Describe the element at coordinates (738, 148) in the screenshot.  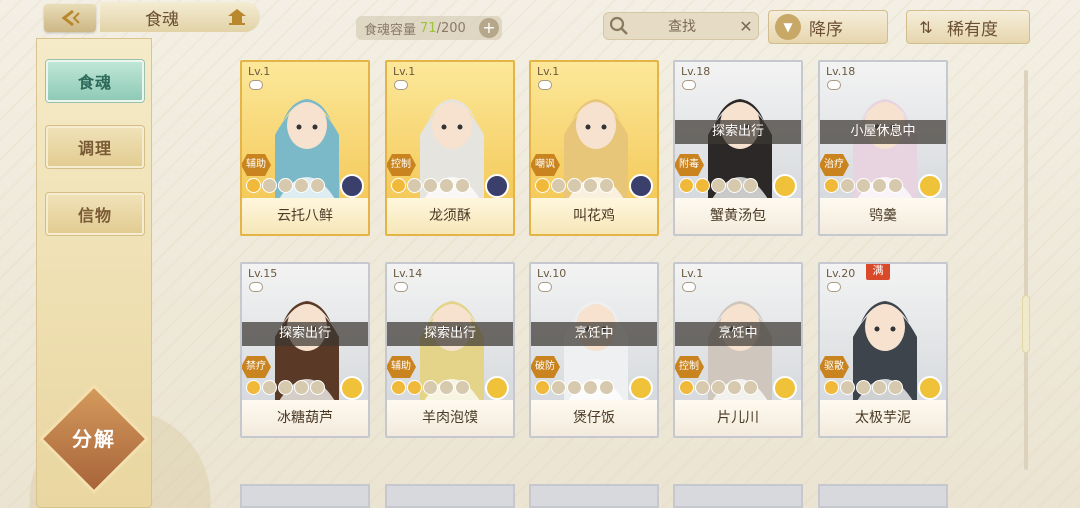
I see `food-soul-card: Lv.18 探索出行 附毒 蟹黄汤包` at that location.